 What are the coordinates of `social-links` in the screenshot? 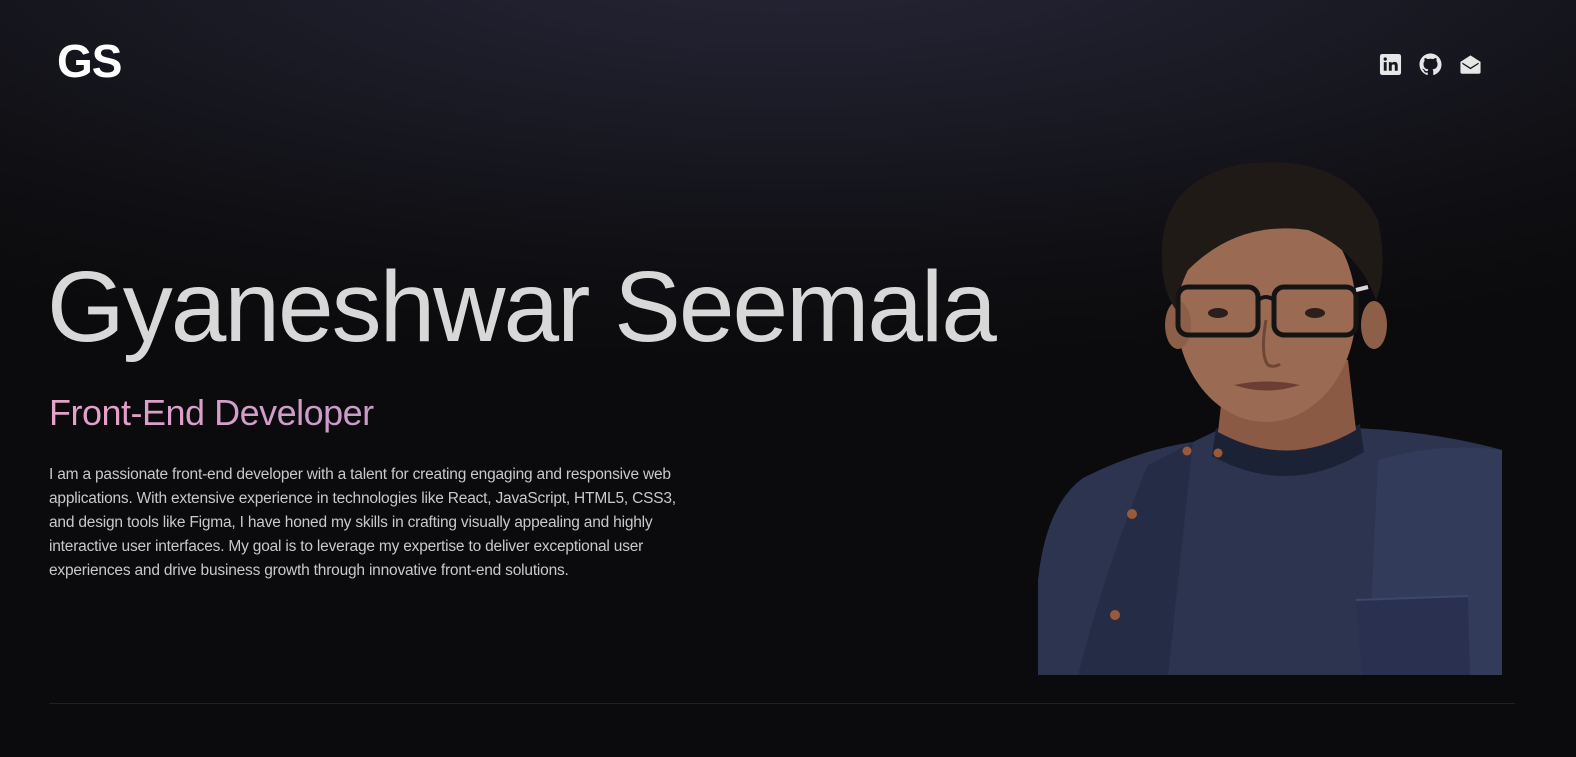 It's located at (1430, 64).